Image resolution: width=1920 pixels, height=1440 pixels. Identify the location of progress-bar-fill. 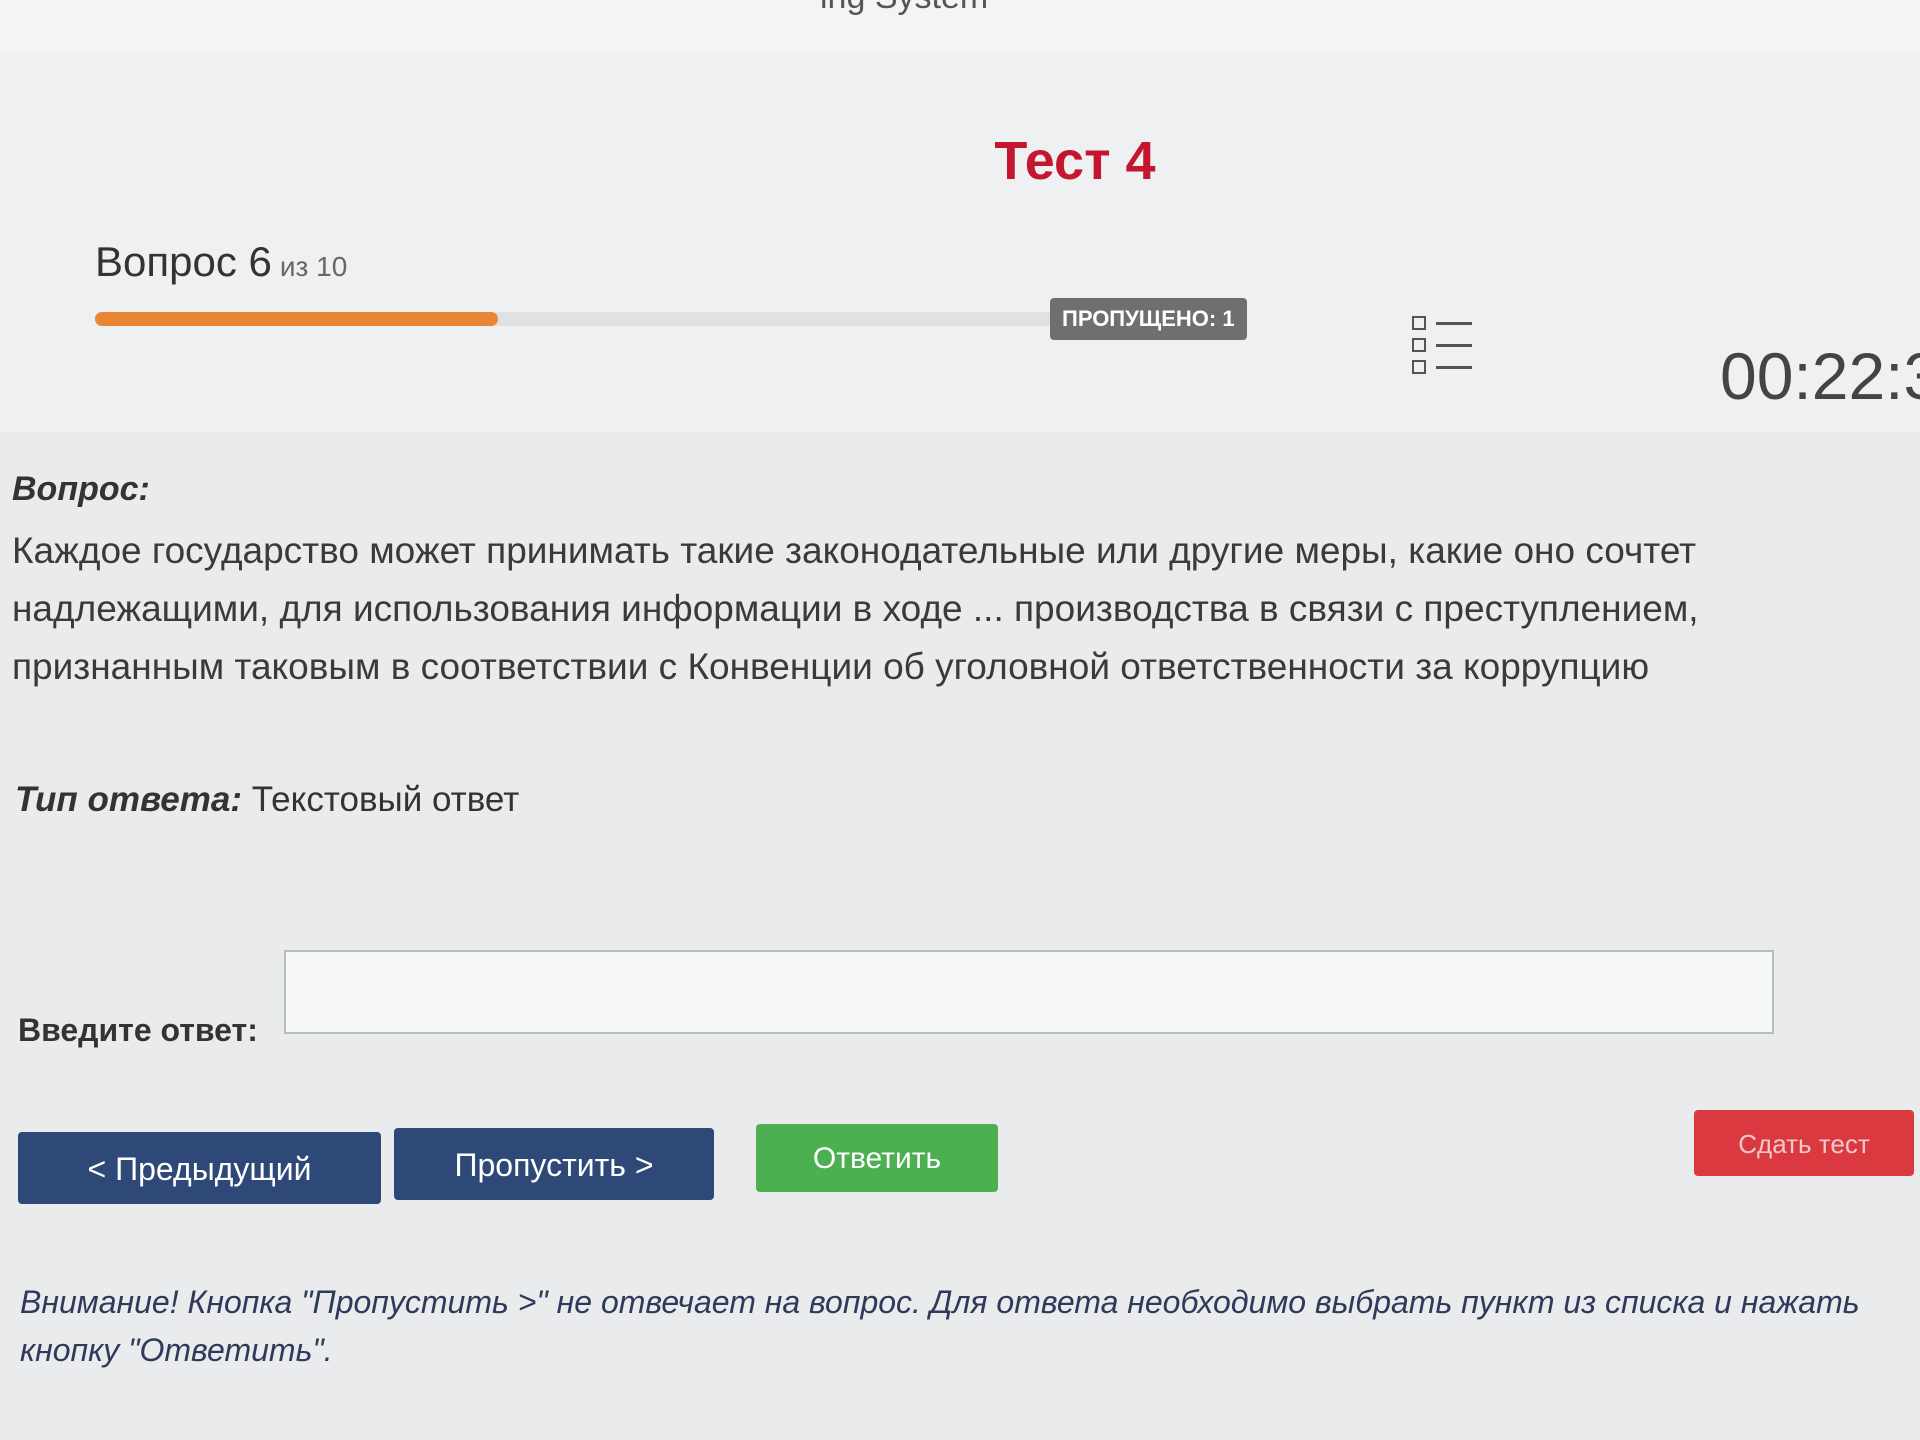
(296, 319).